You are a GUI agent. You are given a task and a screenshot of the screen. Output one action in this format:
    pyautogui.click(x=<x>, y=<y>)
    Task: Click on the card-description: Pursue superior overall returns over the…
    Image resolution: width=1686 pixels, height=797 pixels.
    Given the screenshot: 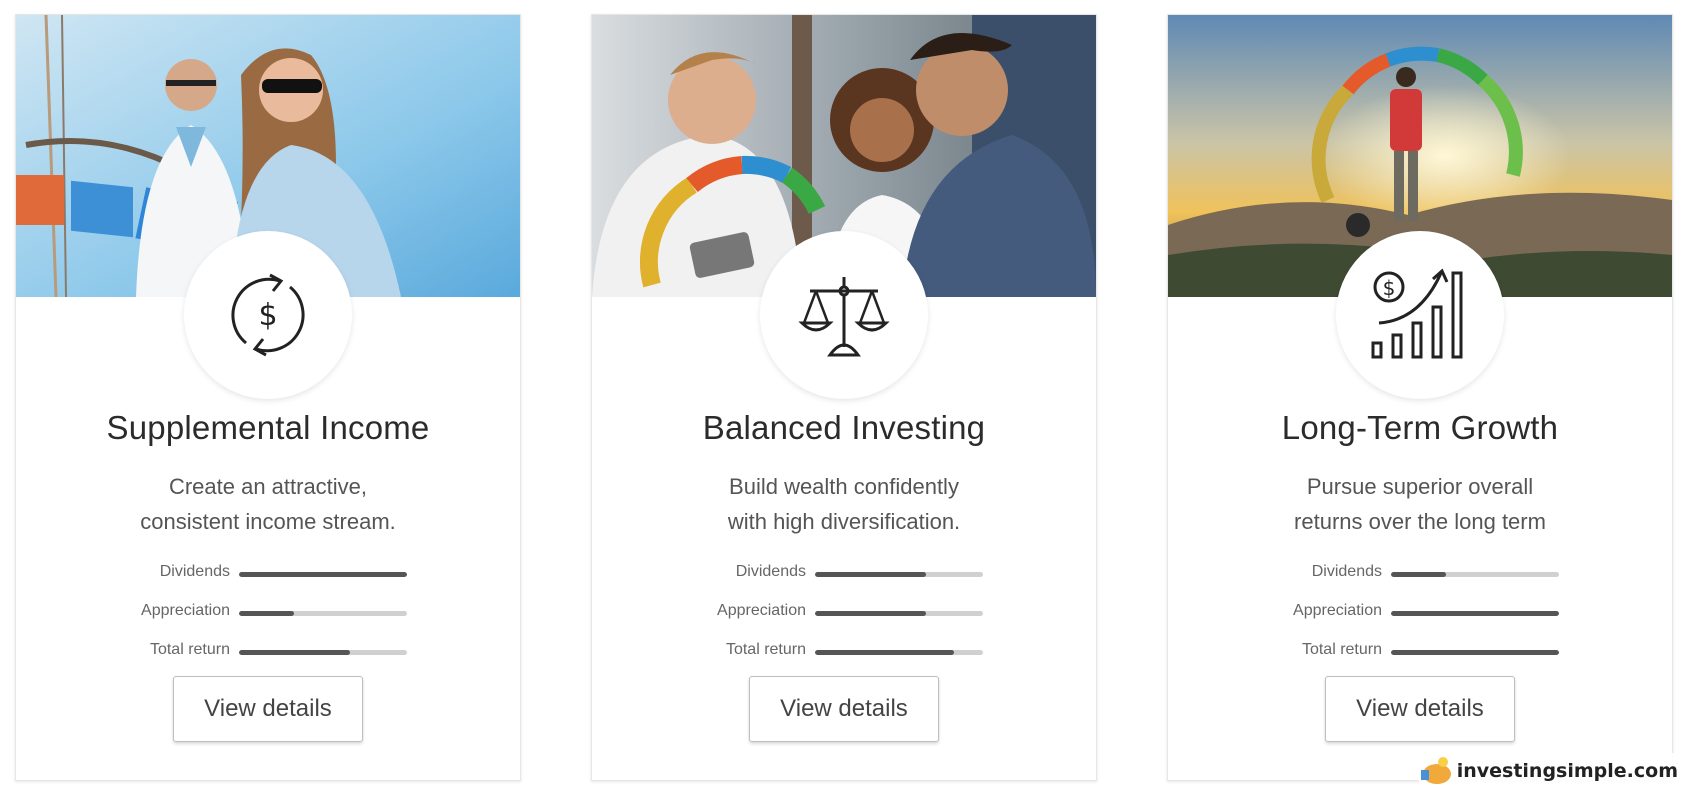 What is the action you would take?
    pyautogui.click(x=1420, y=504)
    